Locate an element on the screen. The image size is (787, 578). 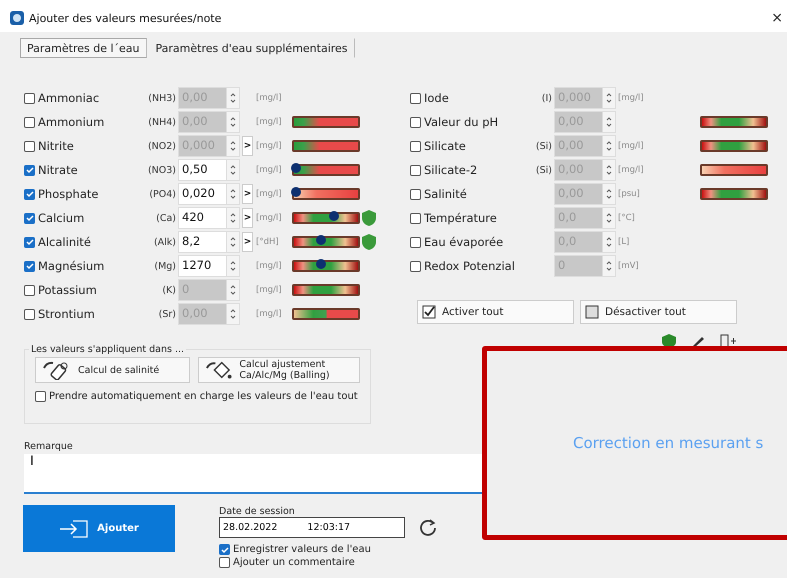
unit-label: [psu] is located at coordinates (629, 194).